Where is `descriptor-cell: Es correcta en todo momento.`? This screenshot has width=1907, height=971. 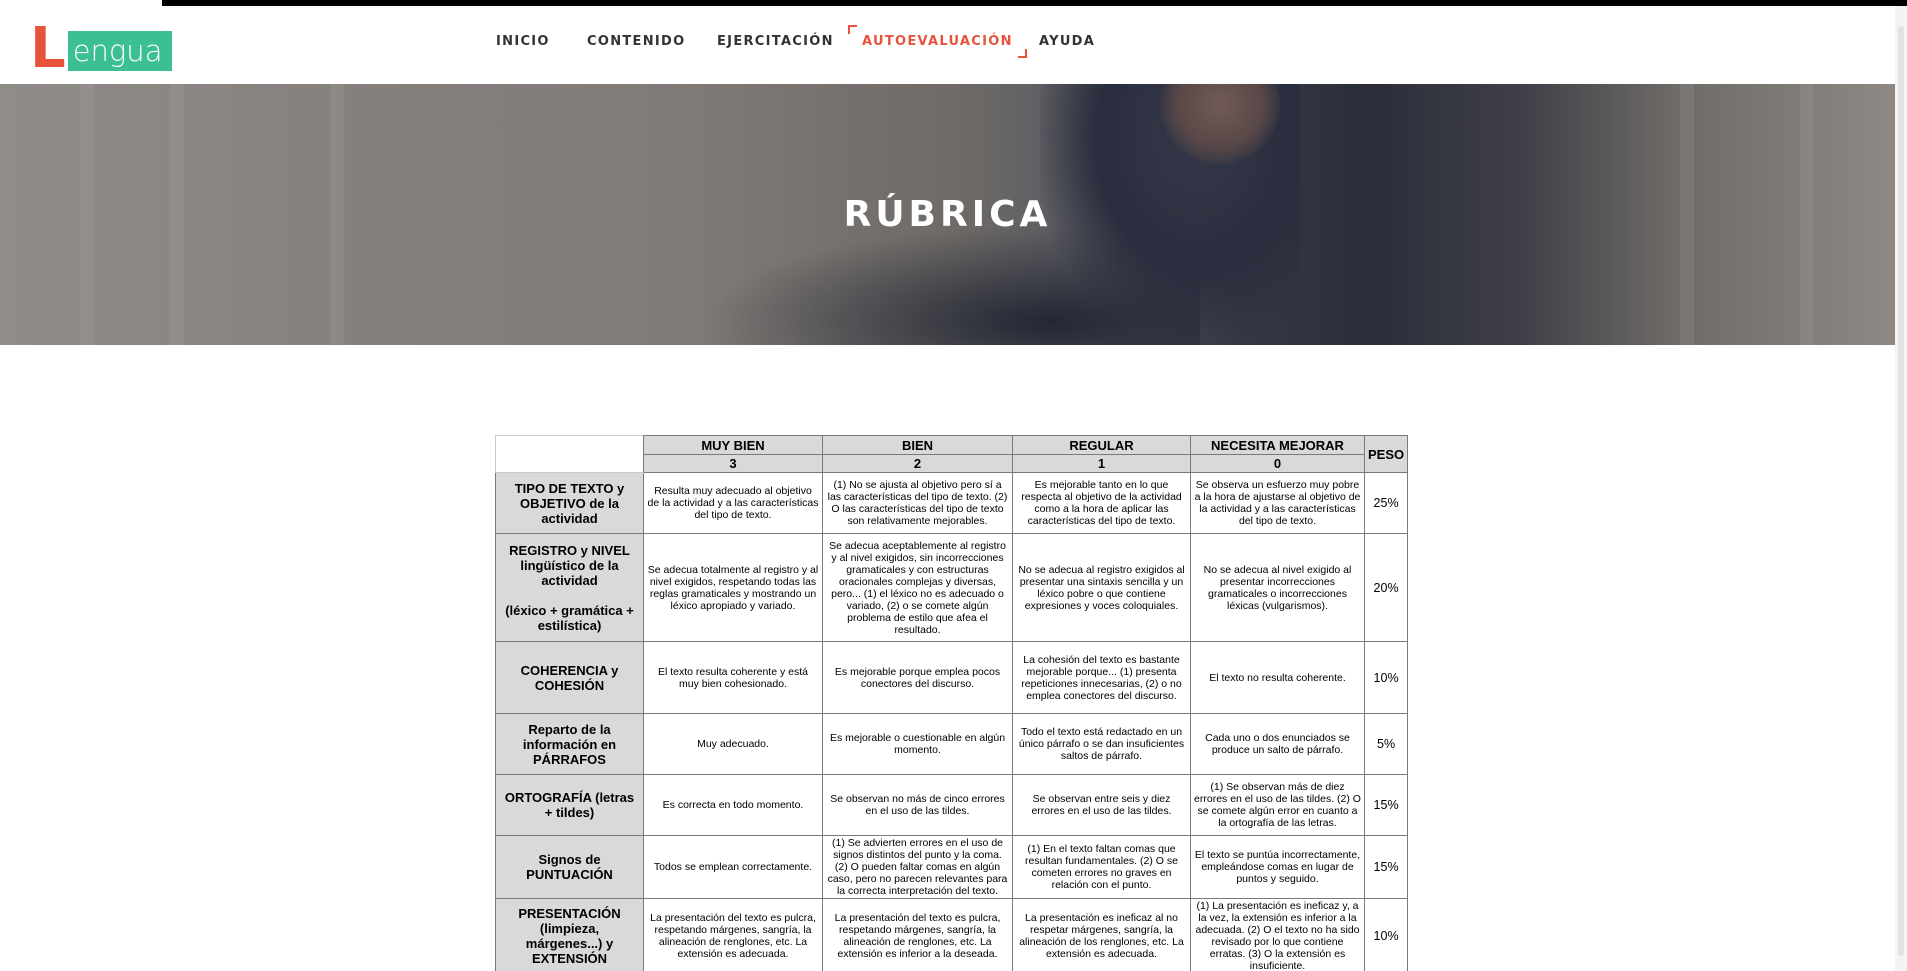
descriptor-cell: Es correcta en todo momento. is located at coordinates (733, 805).